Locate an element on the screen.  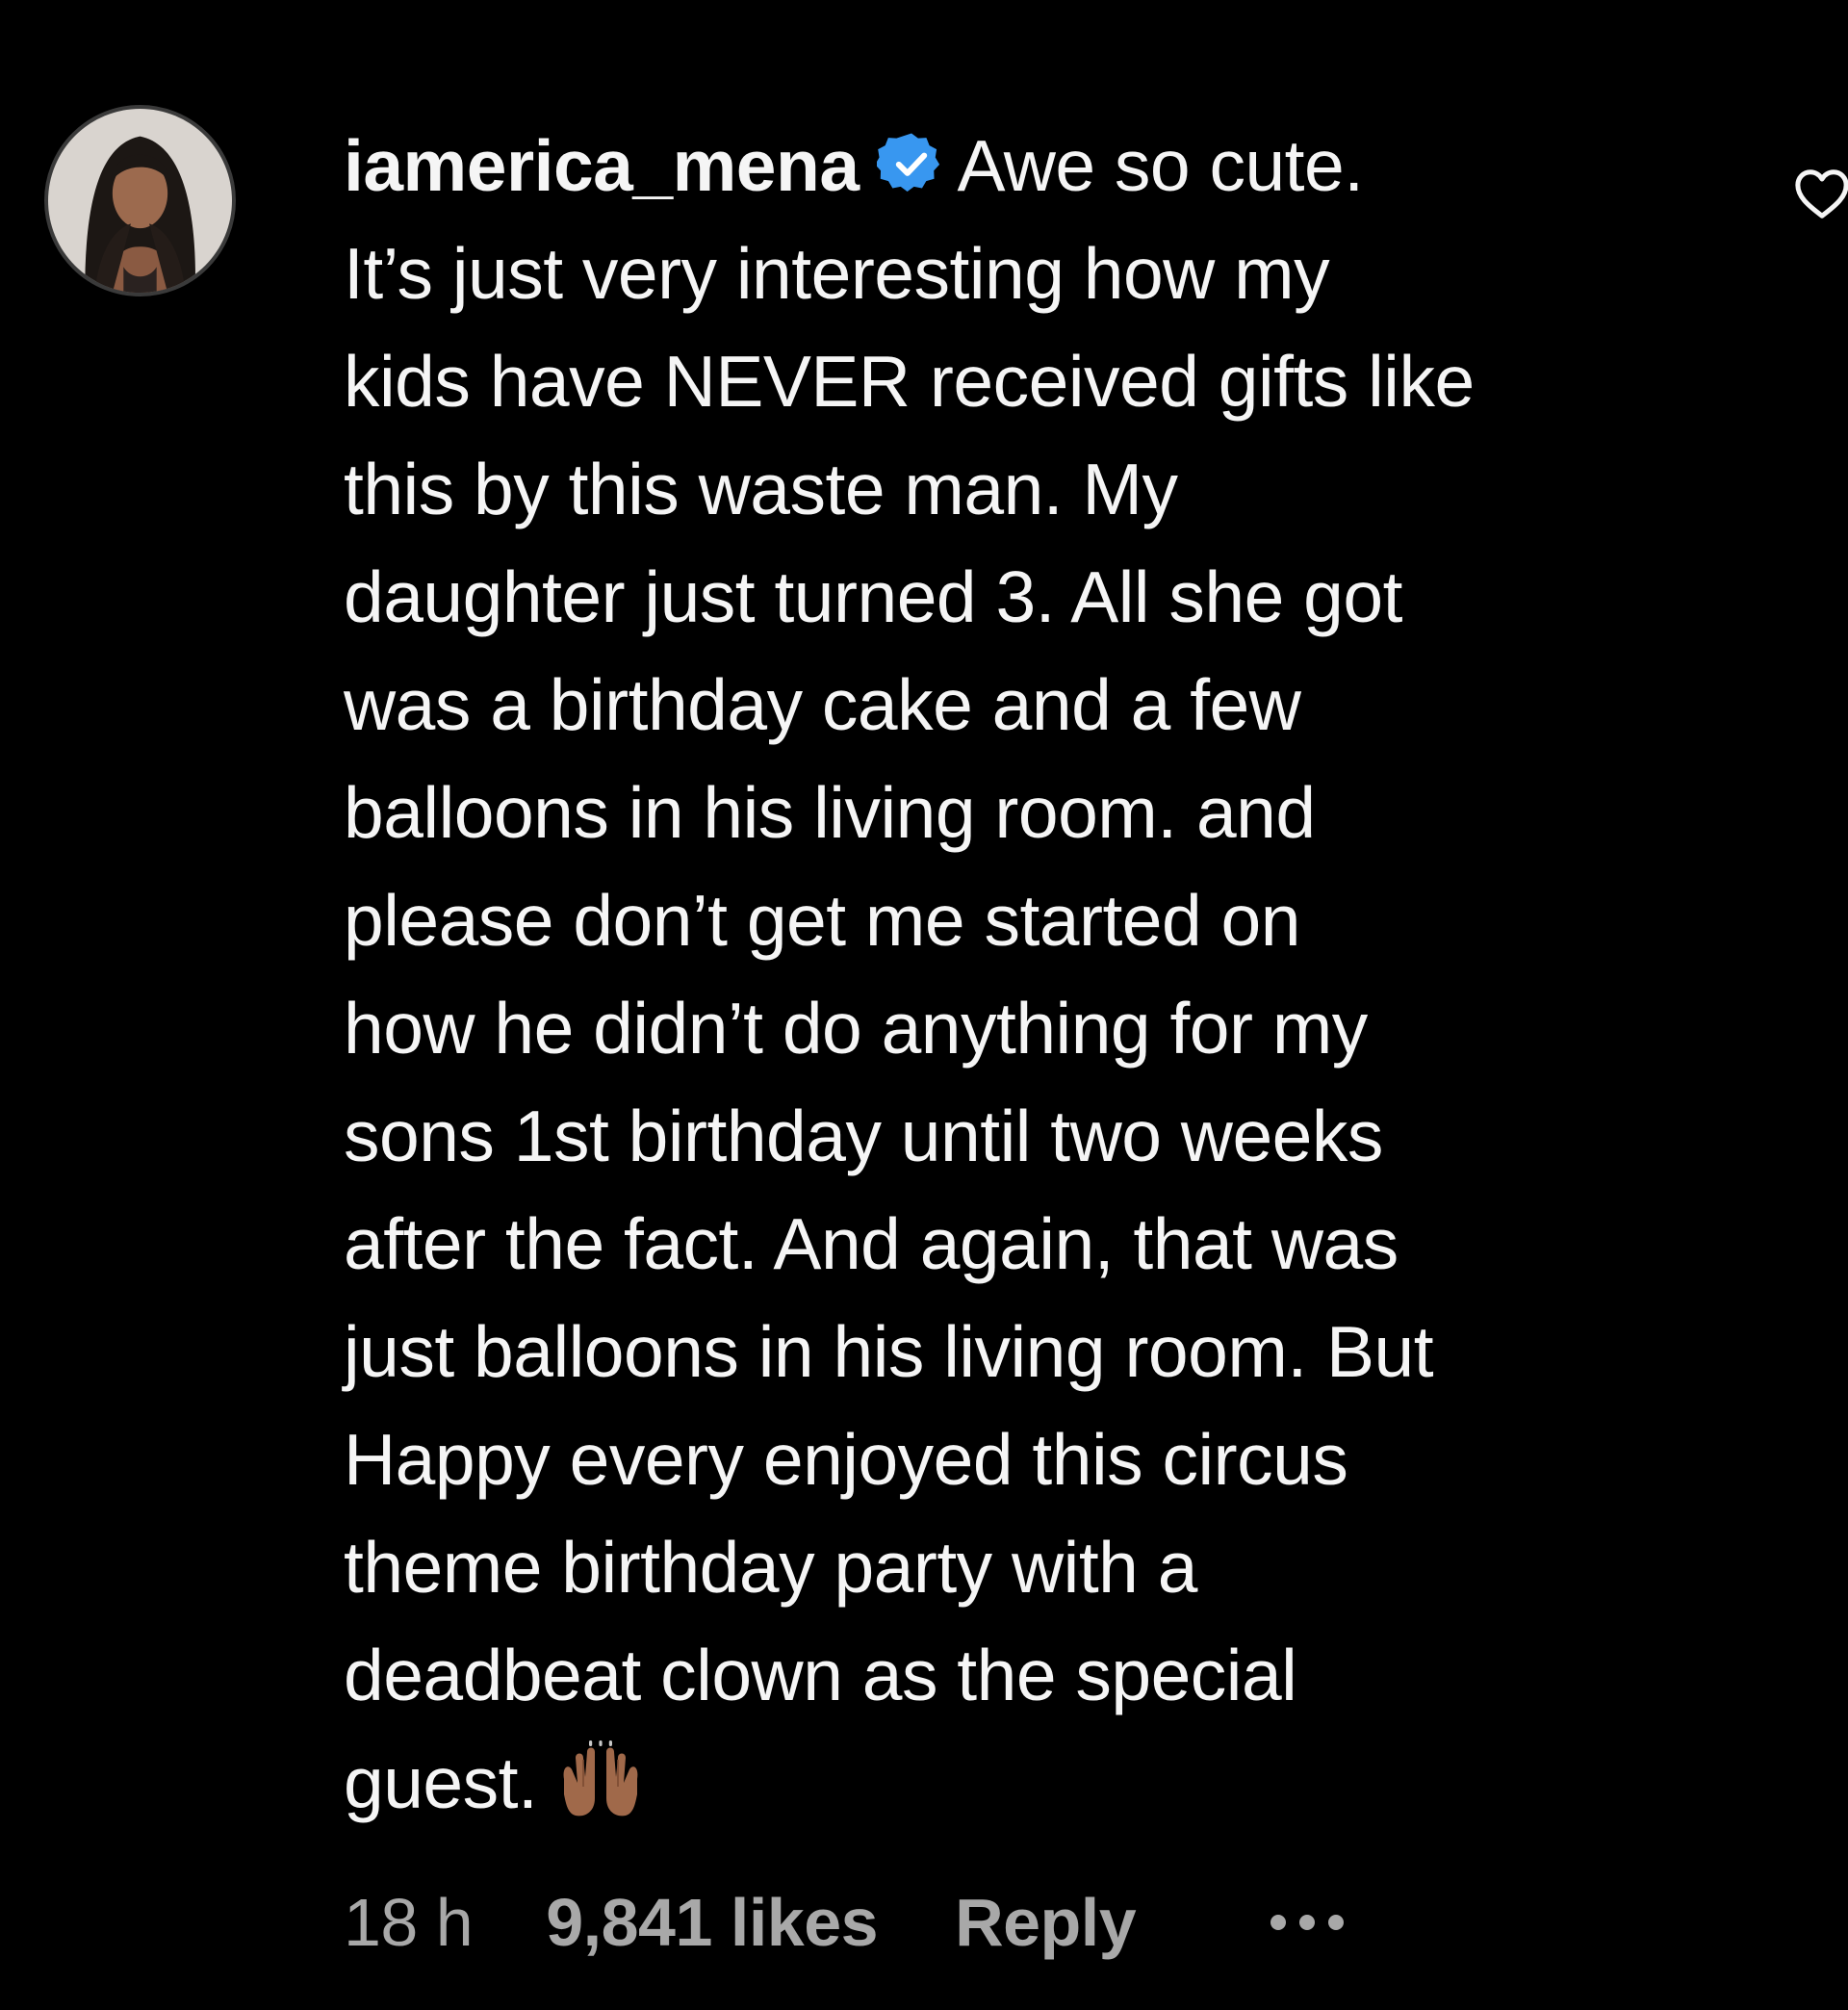
verified-badge-icon is located at coordinates (911, 164).